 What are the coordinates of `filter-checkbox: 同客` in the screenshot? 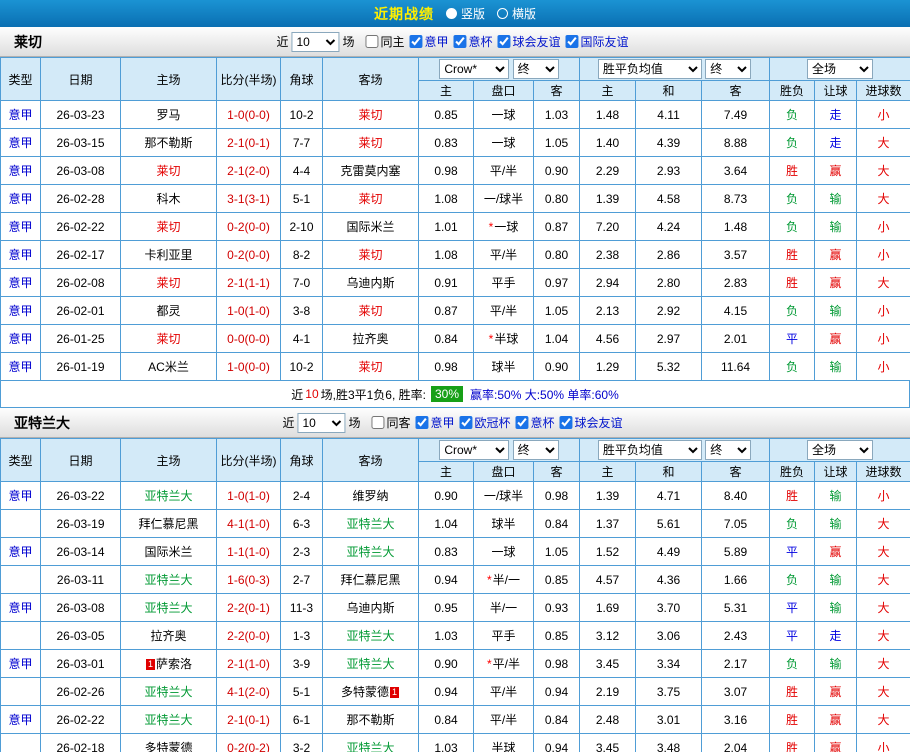 It's located at (390, 422).